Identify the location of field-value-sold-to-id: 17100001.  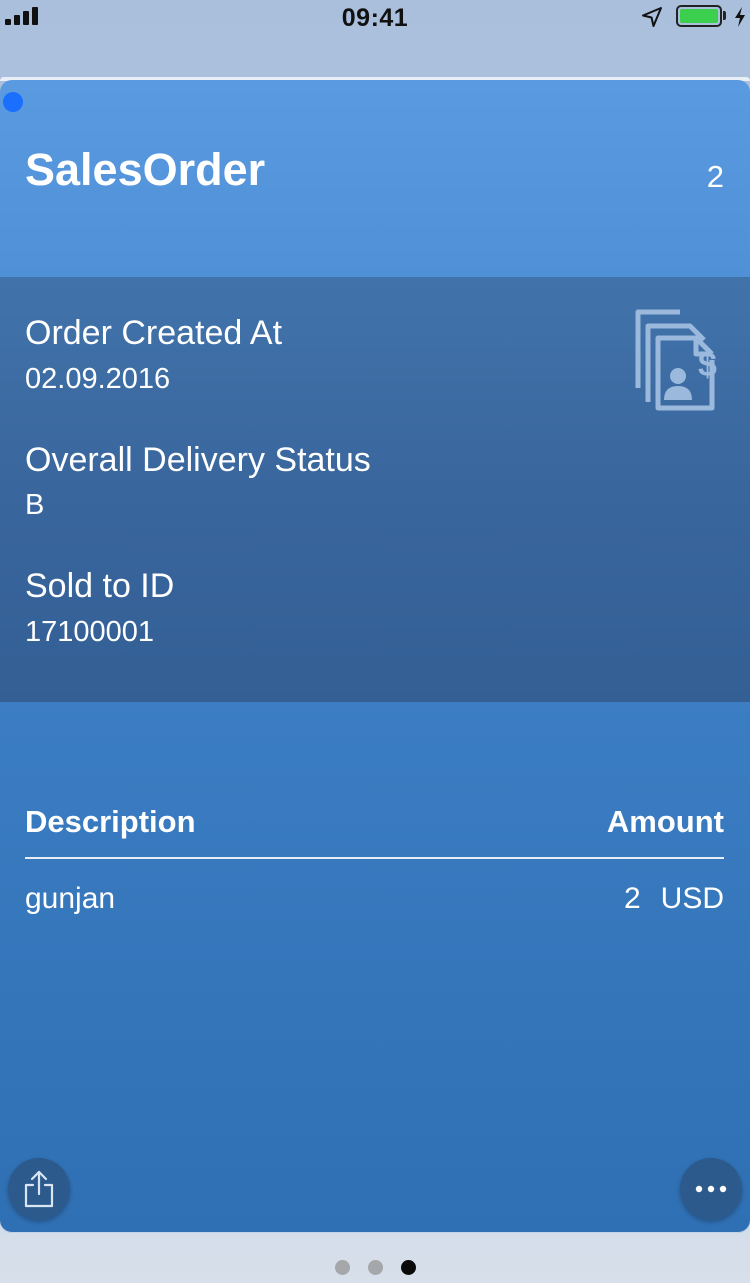
(90, 632).